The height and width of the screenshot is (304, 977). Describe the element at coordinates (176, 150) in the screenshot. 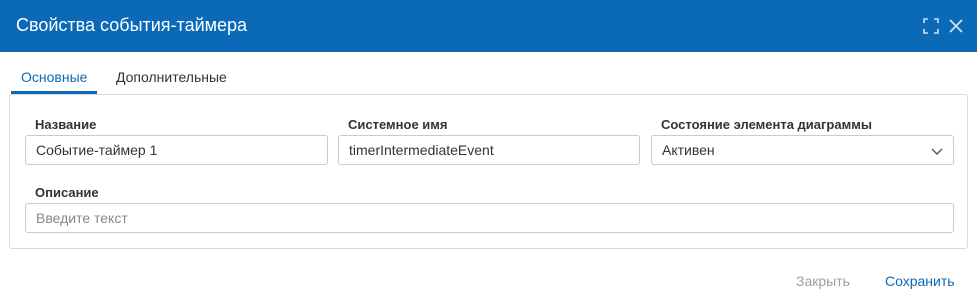

I see `name-field: Событие-таймер 1` at that location.